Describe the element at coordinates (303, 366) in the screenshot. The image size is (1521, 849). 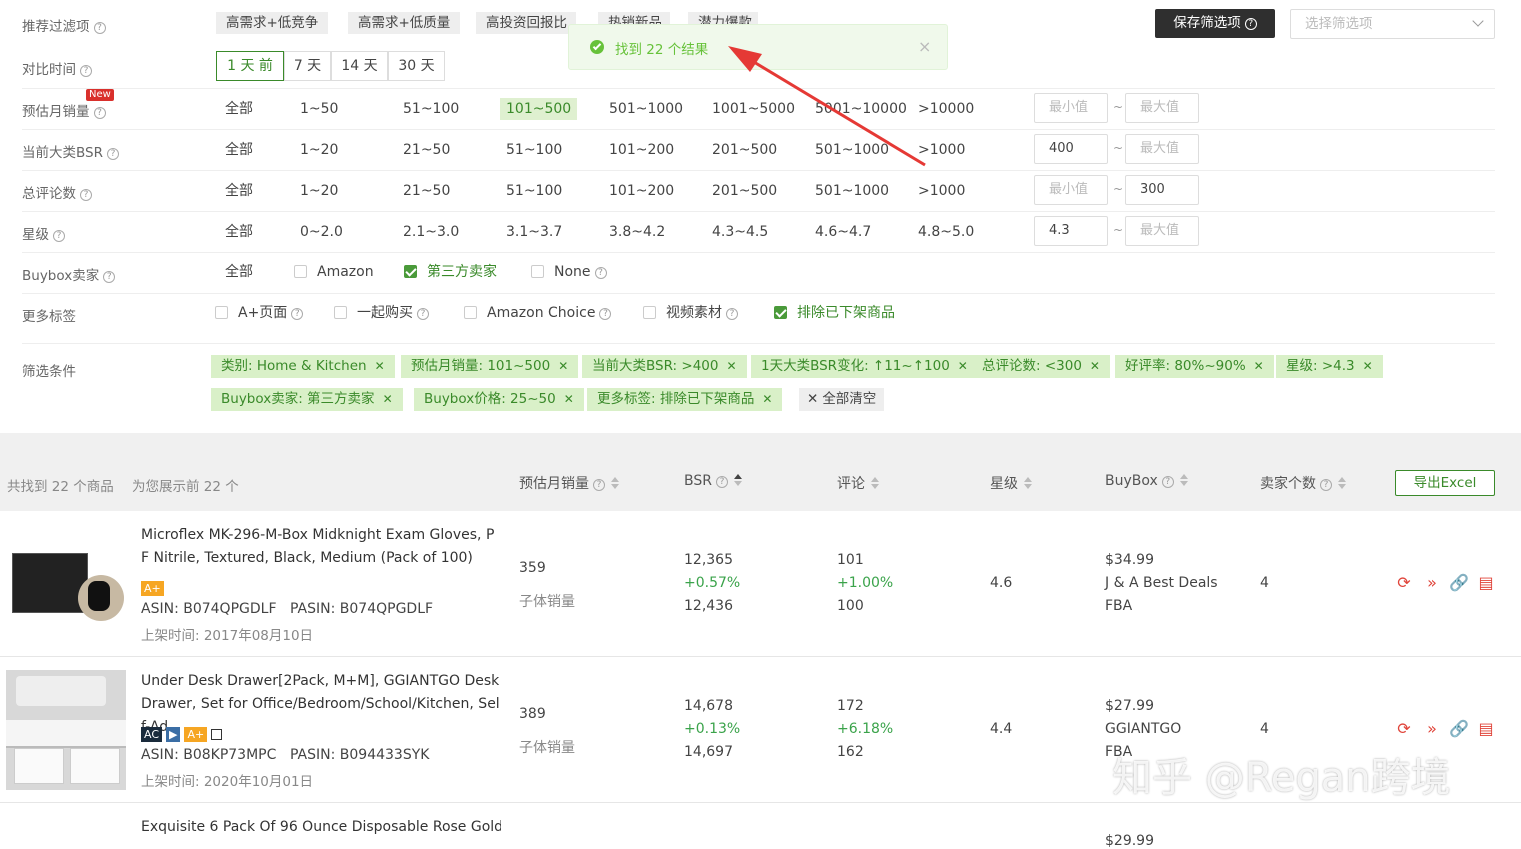
I see `condition-tag: 类别: Home & Kitchen ✕` at that location.